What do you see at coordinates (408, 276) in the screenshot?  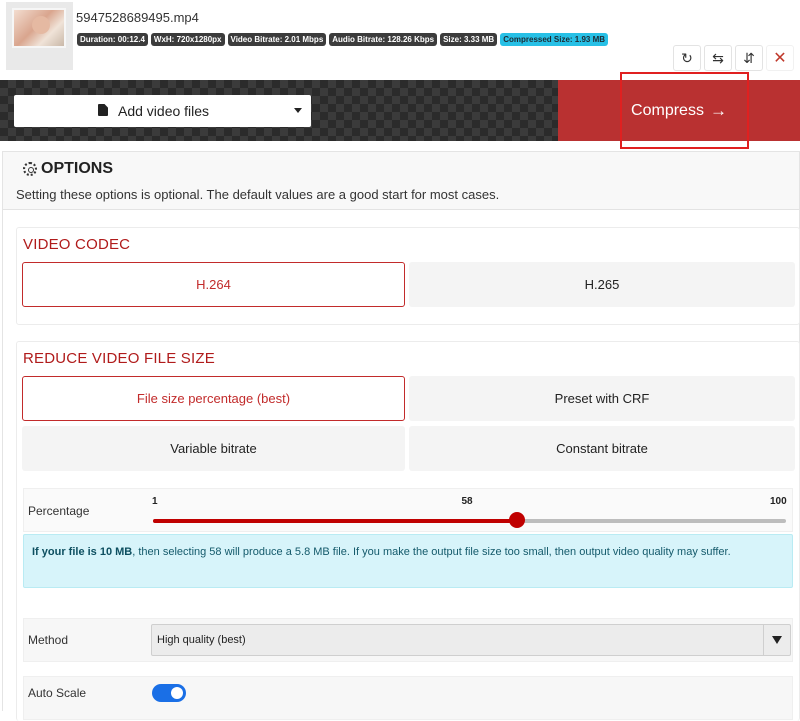 I see `video-codec-section: VIDEO CODEC H.264 H.265` at bounding box center [408, 276].